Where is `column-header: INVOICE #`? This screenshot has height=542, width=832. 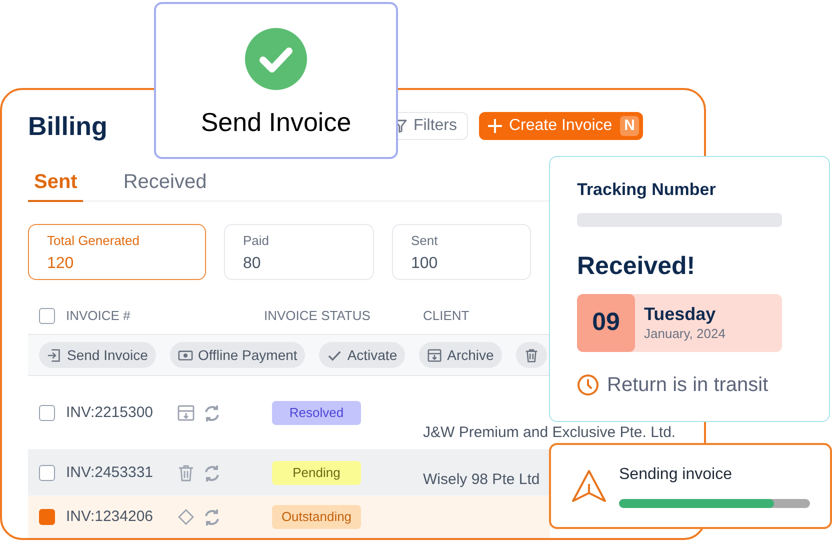
column-header: INVOICE # is located at coordinates (99, 316).